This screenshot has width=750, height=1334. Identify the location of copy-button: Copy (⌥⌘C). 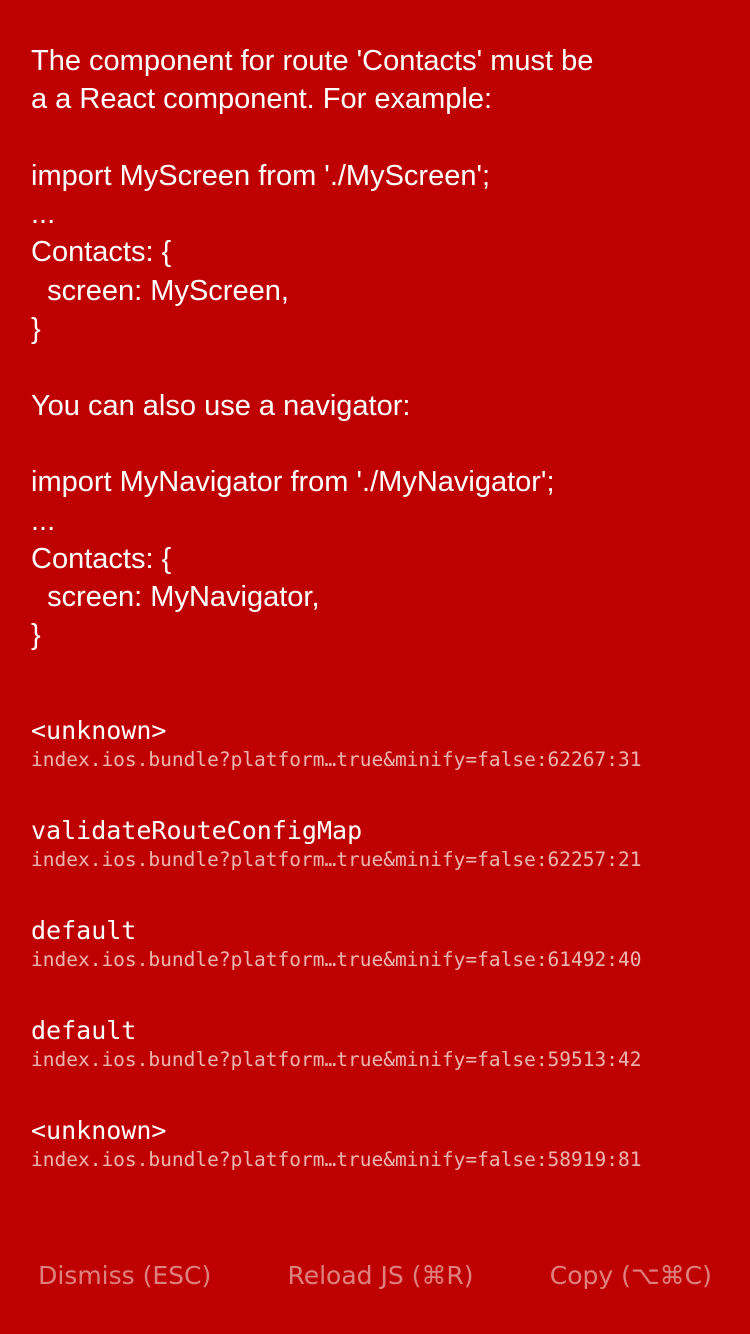
(631, 1275).